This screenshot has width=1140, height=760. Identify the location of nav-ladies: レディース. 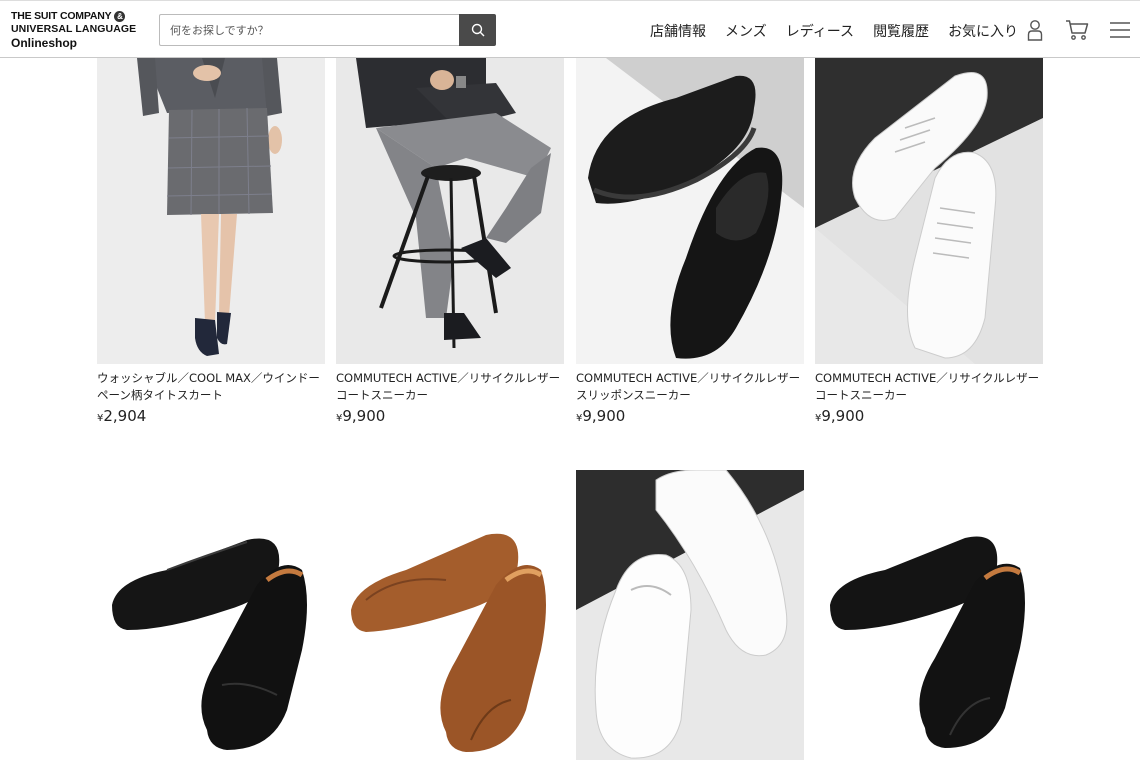
(820, 31).